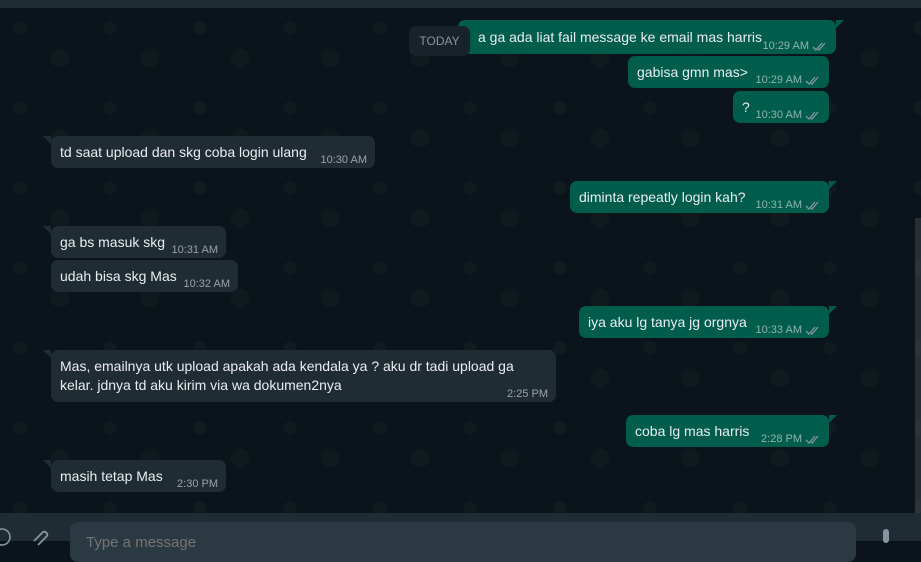 Image resolution: width=921 pixels, height=562 pixels. What do you see at coordinates (886, 539) in the screenshot?
I see `microphone-icon` at bounding box center [886, 539].